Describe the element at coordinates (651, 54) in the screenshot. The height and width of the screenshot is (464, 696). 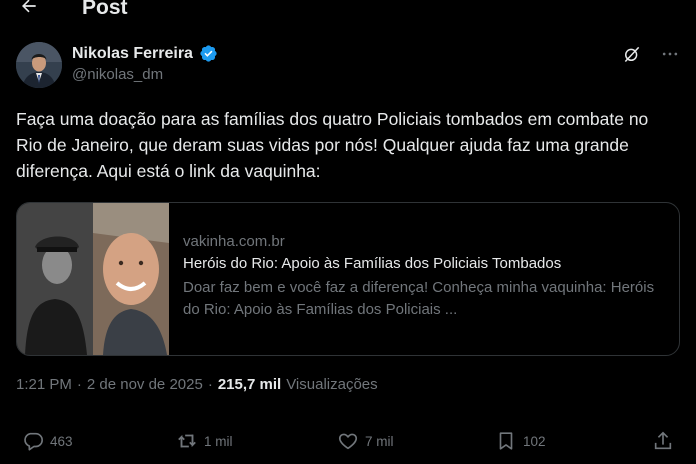
I see `post-top-actions` at that location.